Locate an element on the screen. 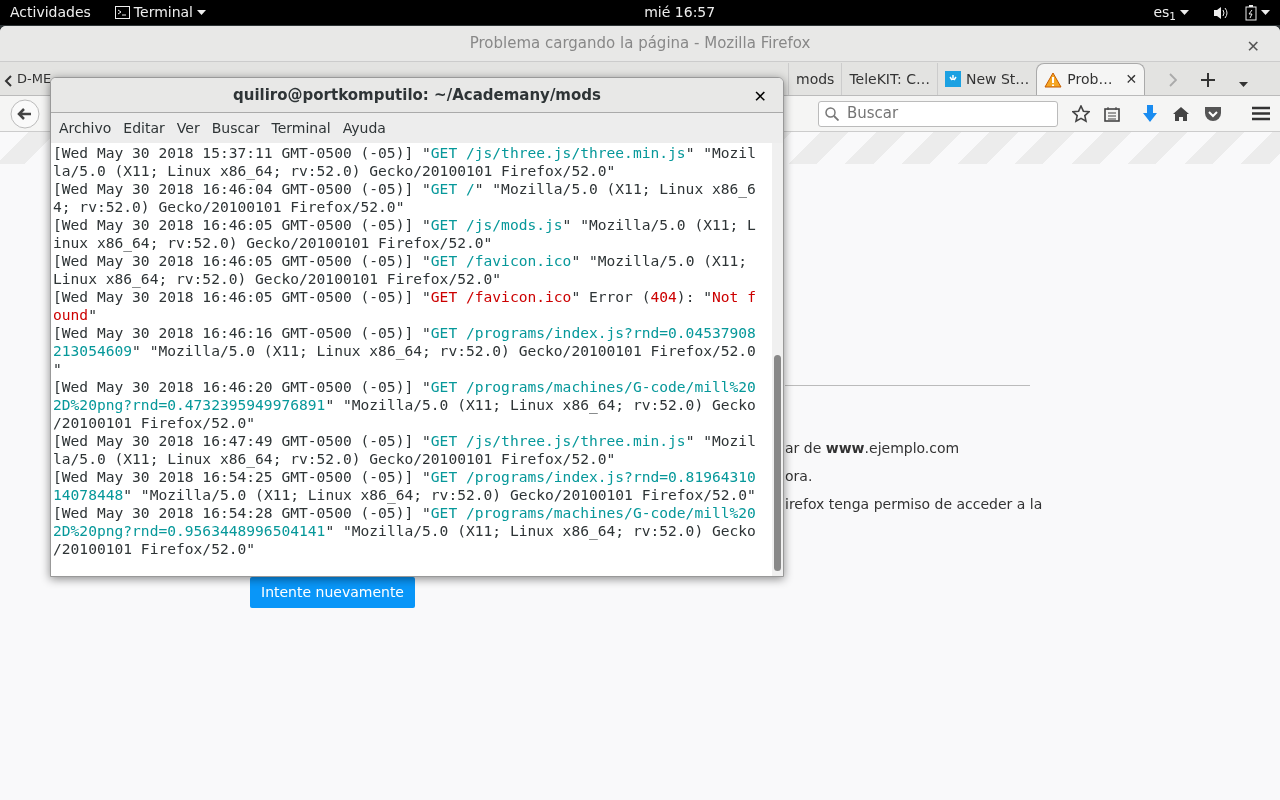 This screenshot has width=1280, height=800. browser-tab: mods is located at coordinates (815, 79).